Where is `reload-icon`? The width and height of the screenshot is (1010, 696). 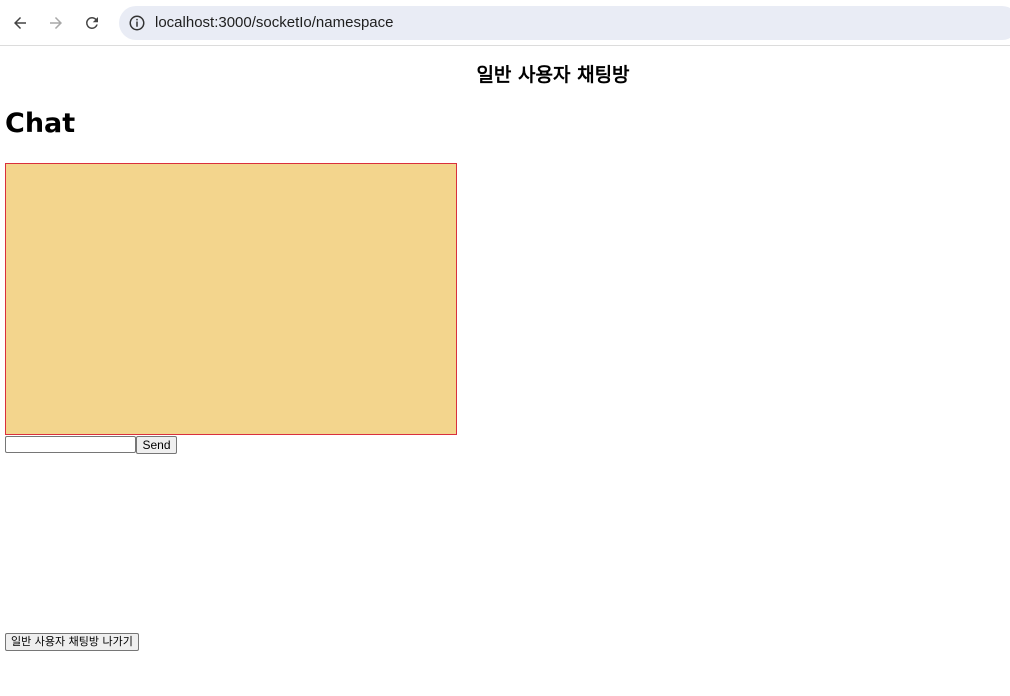 reload-icon is located at coordinates (92, 23).